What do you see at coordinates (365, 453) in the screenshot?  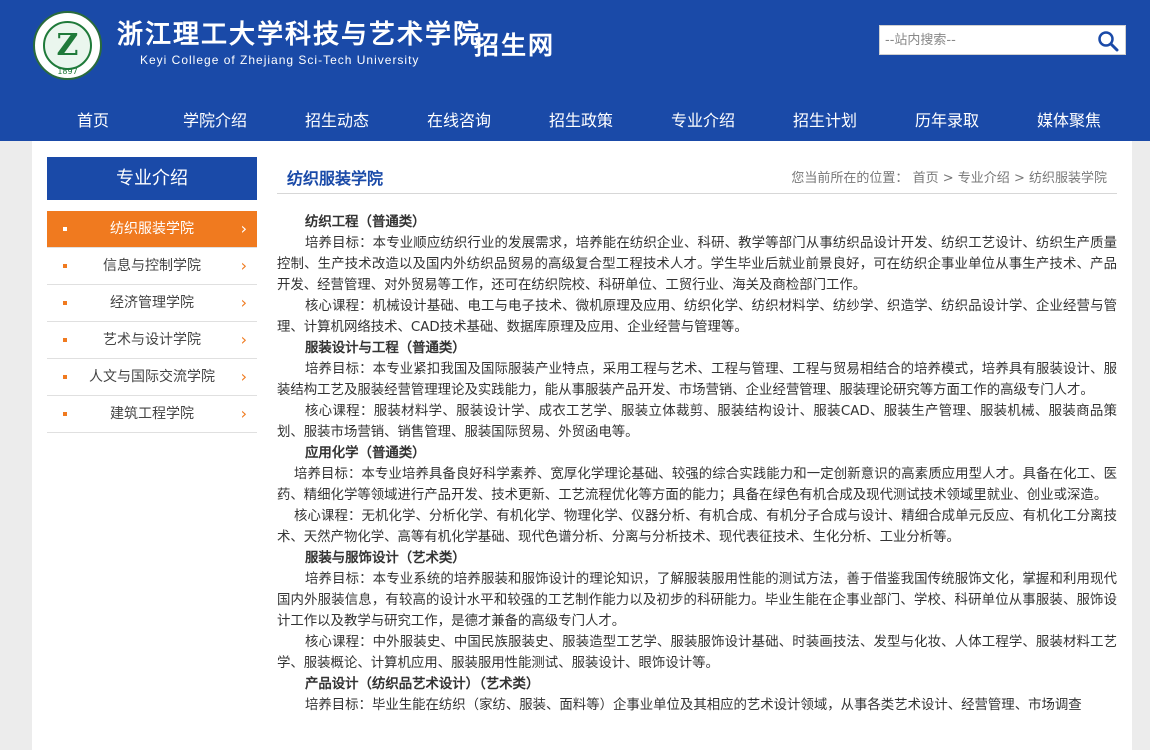 I see `major-heading: 应用化学（普通类）` at bounding box center [365, 453].